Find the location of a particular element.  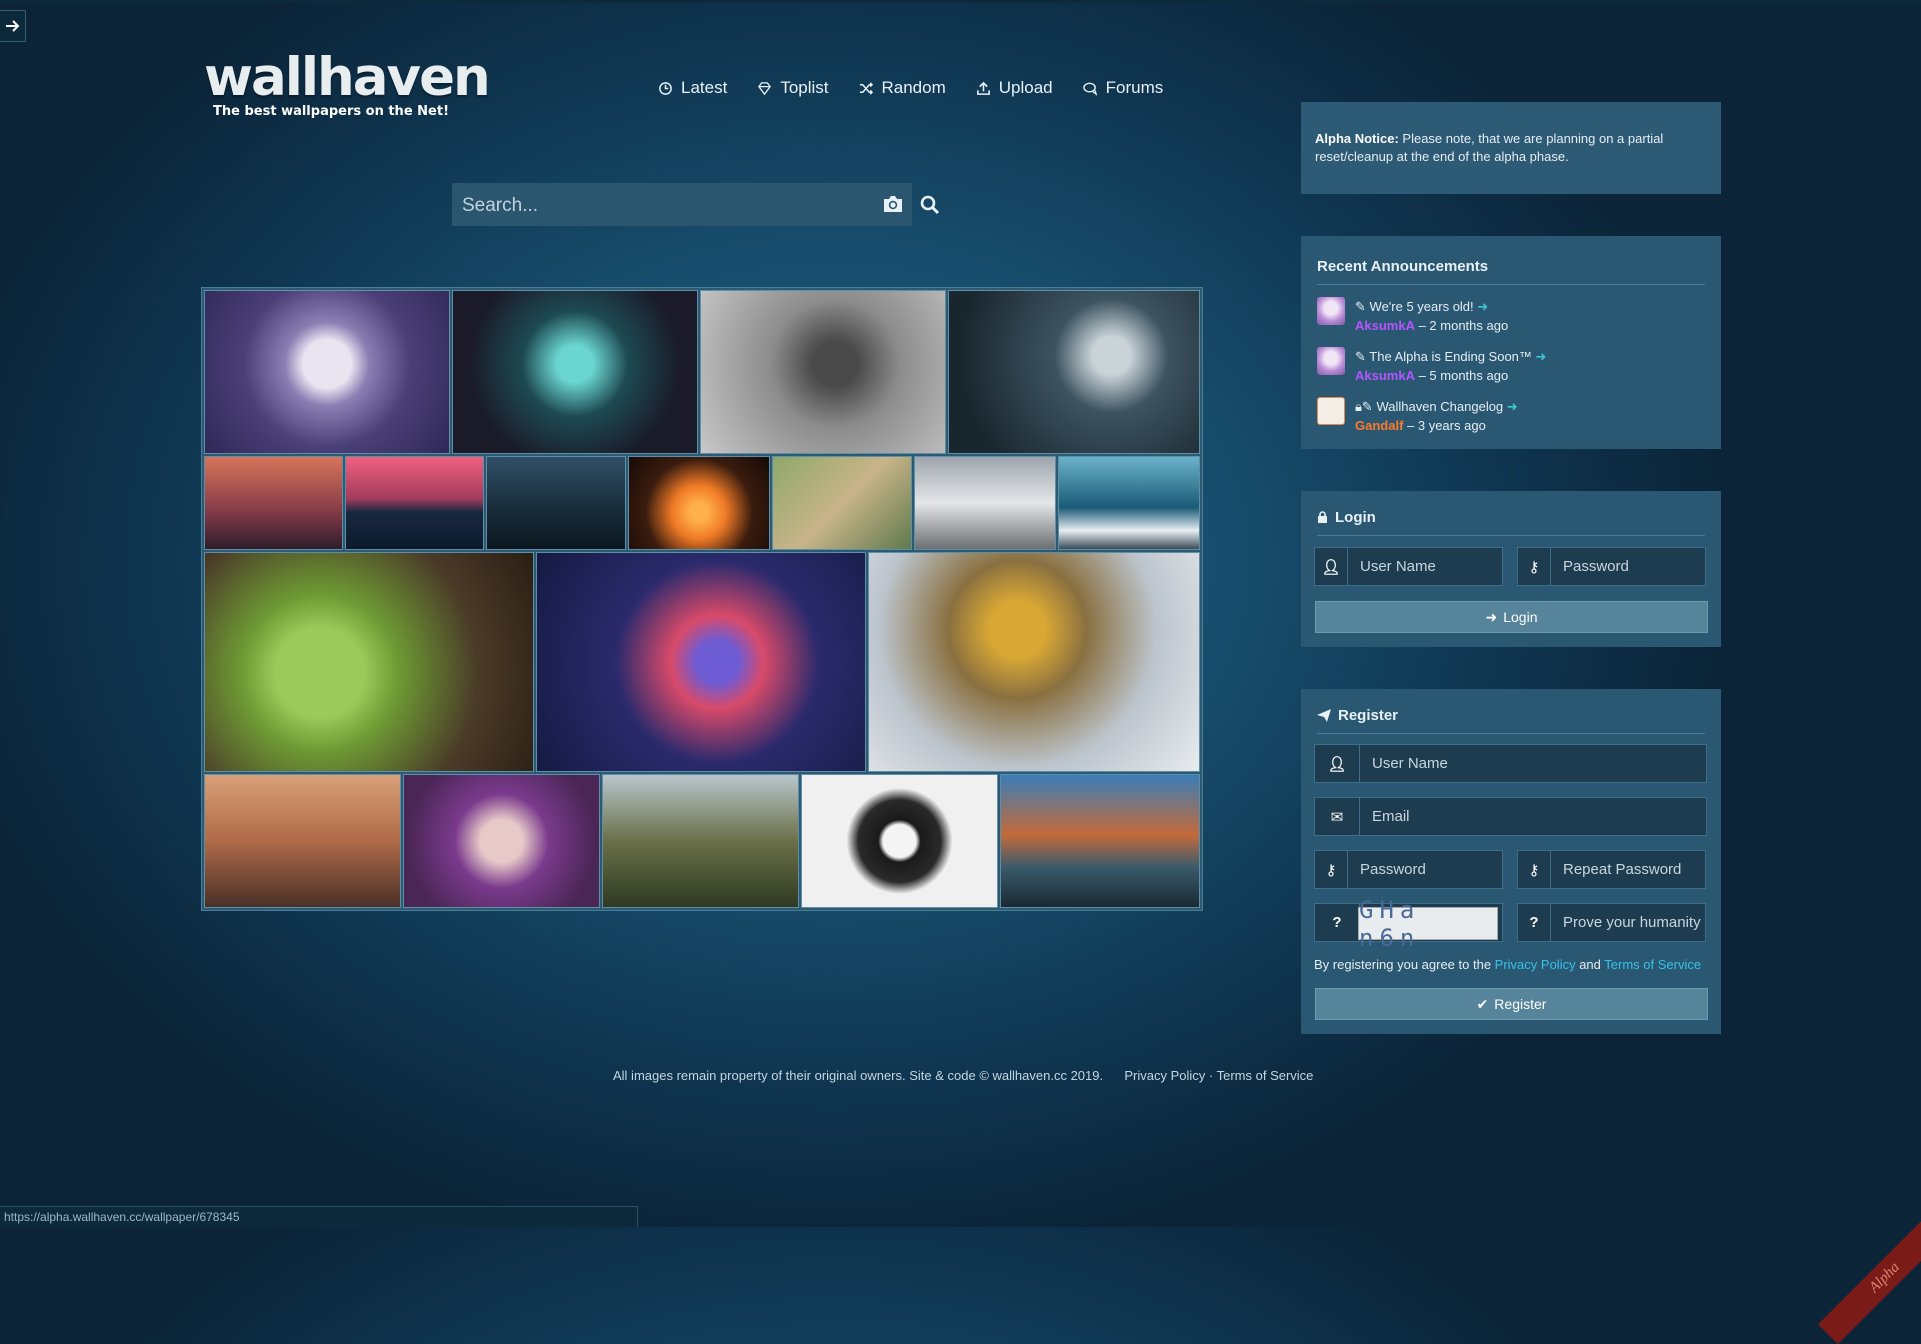

lock-icon is located at coordinates (1322, 517).